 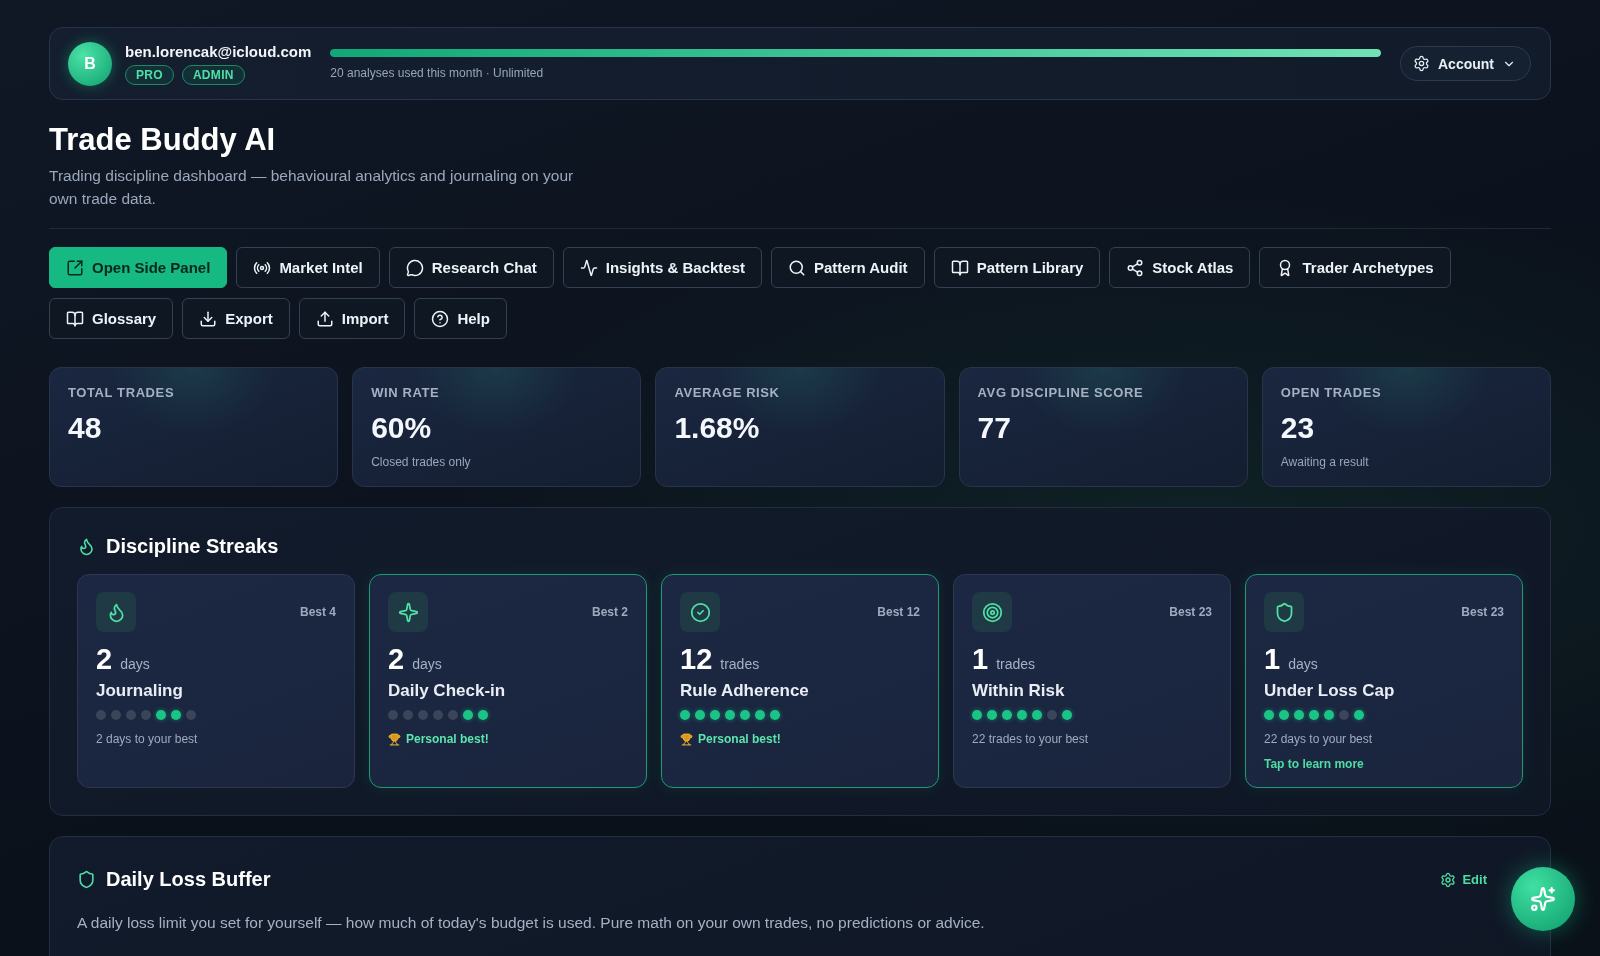 What do you see at coordinates (717, 428) in the screenshot?
I see `stat-value: 1.68%` at bounding box center [717, 428].